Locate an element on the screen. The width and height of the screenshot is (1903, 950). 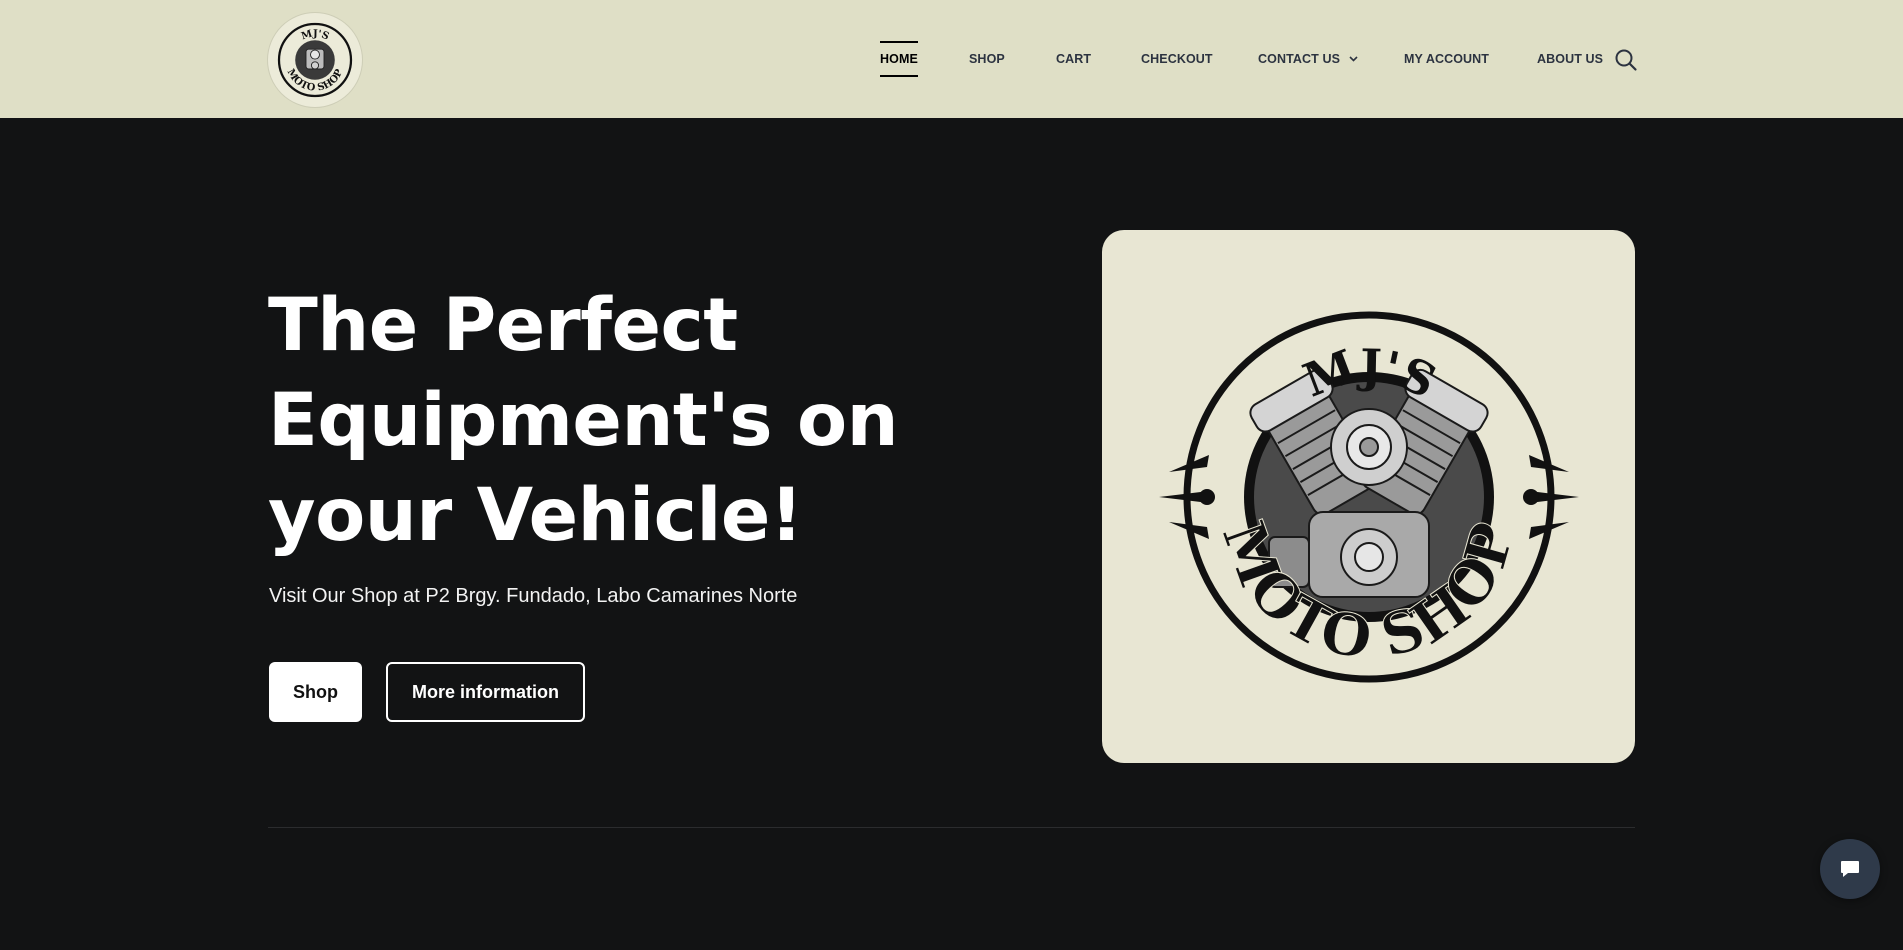
site-logo: MJ'S MOTO SHOP is located at coordinates (315, 60).